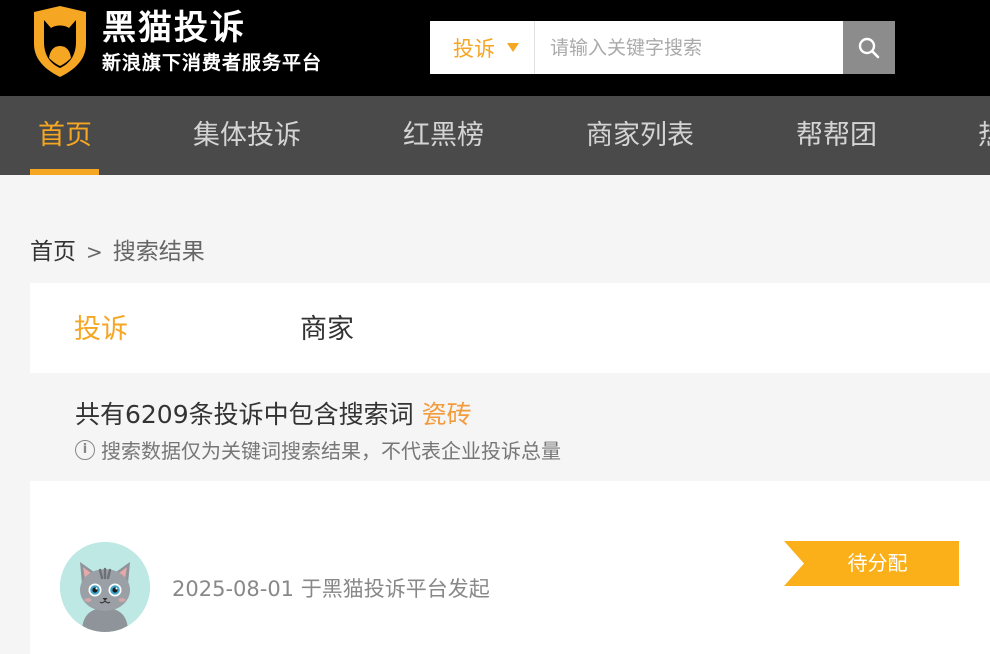 Image resolution: width=990 pixels, height=654 pixels. What do you see at coordinates (60, 41) in the screenshot?
I see `black-cat-shield-icon` at bounding box center [60, 41].